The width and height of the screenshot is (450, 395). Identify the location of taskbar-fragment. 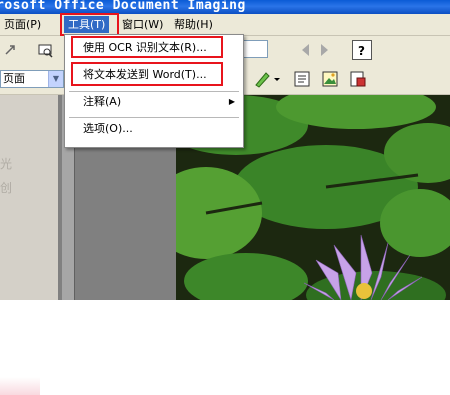
(20, 386).